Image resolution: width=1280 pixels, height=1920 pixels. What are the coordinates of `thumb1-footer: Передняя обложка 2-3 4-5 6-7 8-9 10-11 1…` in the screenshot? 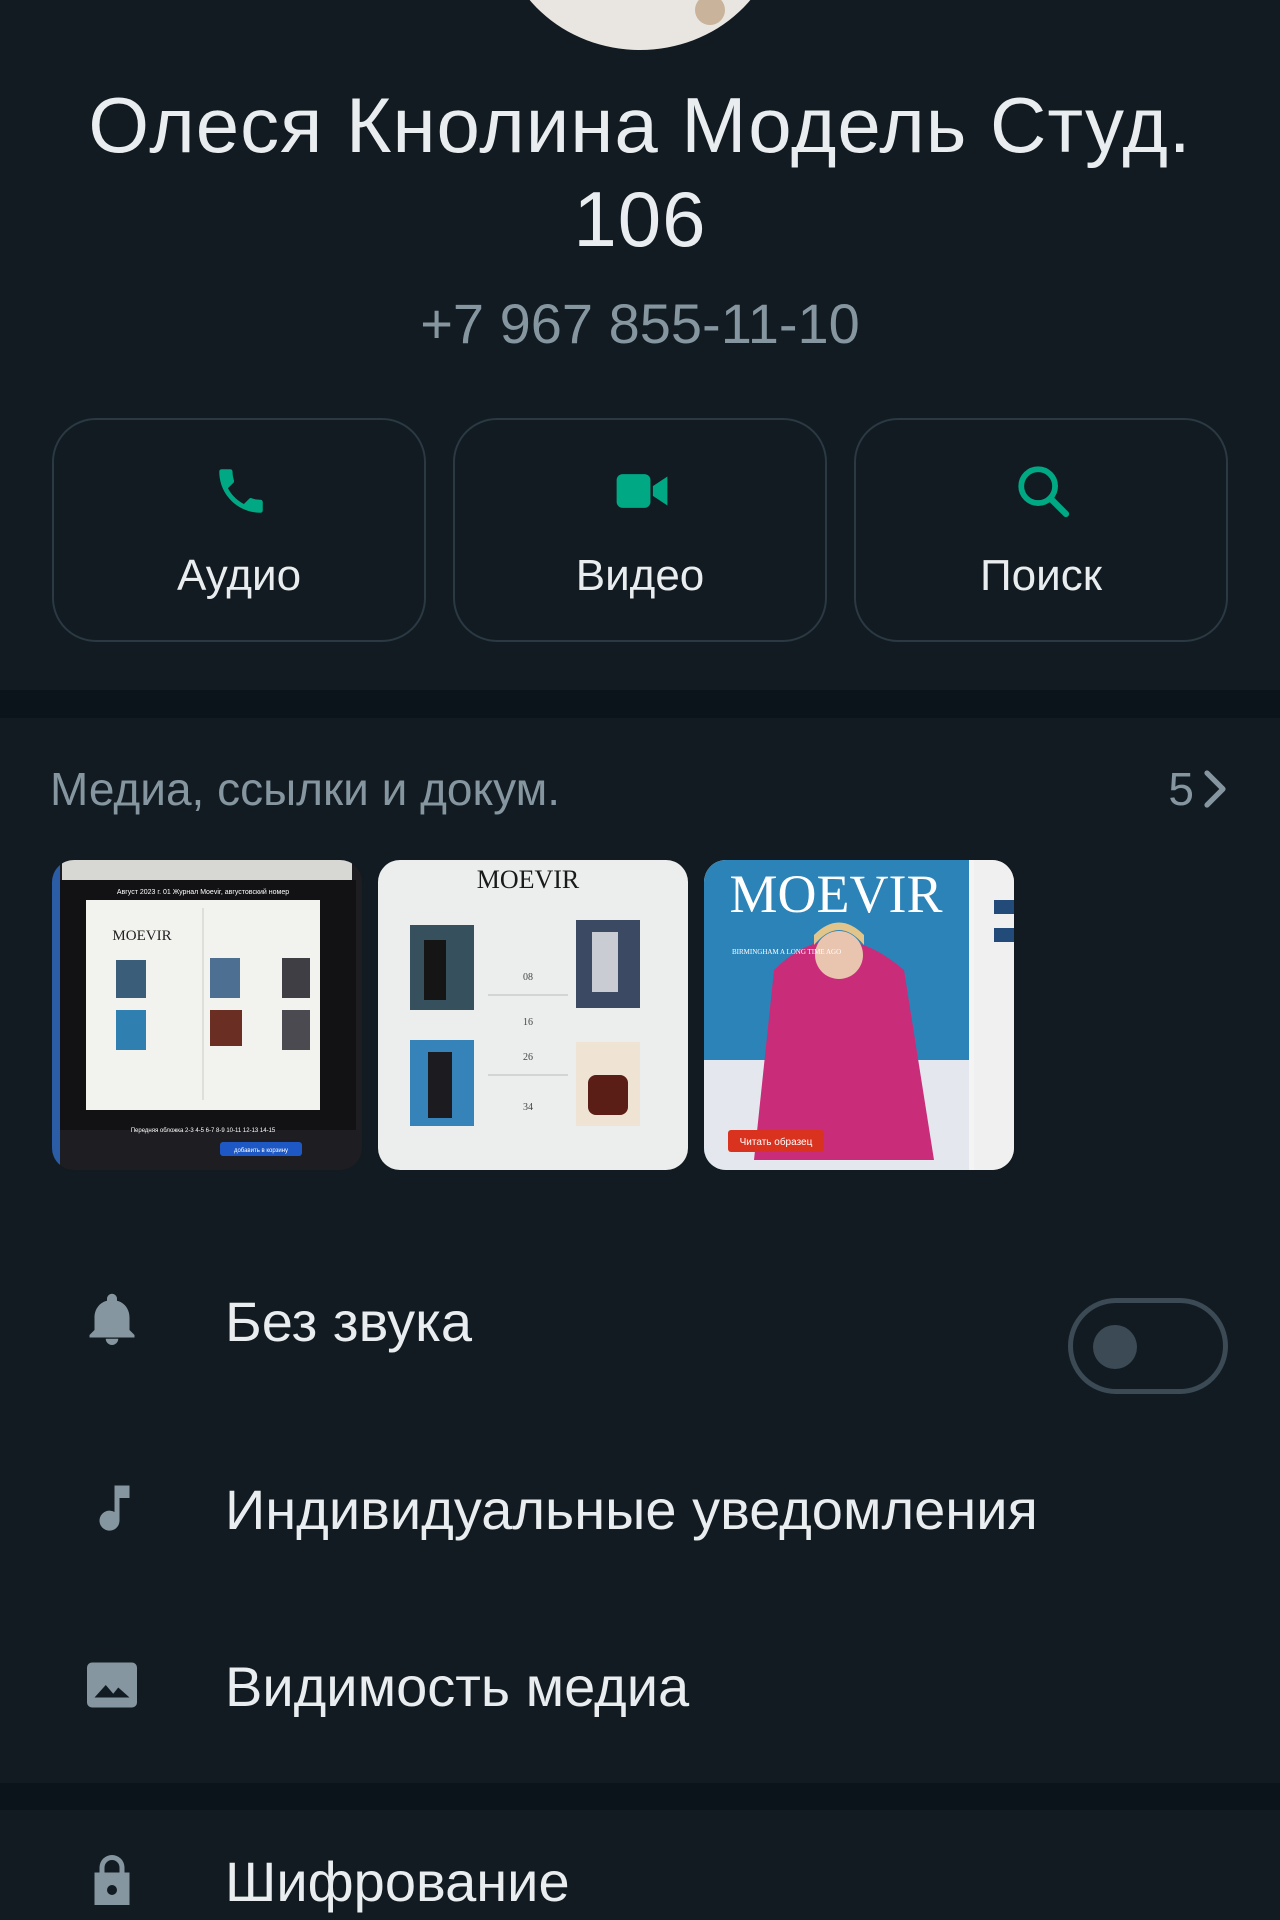 It's located at (203, 1131).